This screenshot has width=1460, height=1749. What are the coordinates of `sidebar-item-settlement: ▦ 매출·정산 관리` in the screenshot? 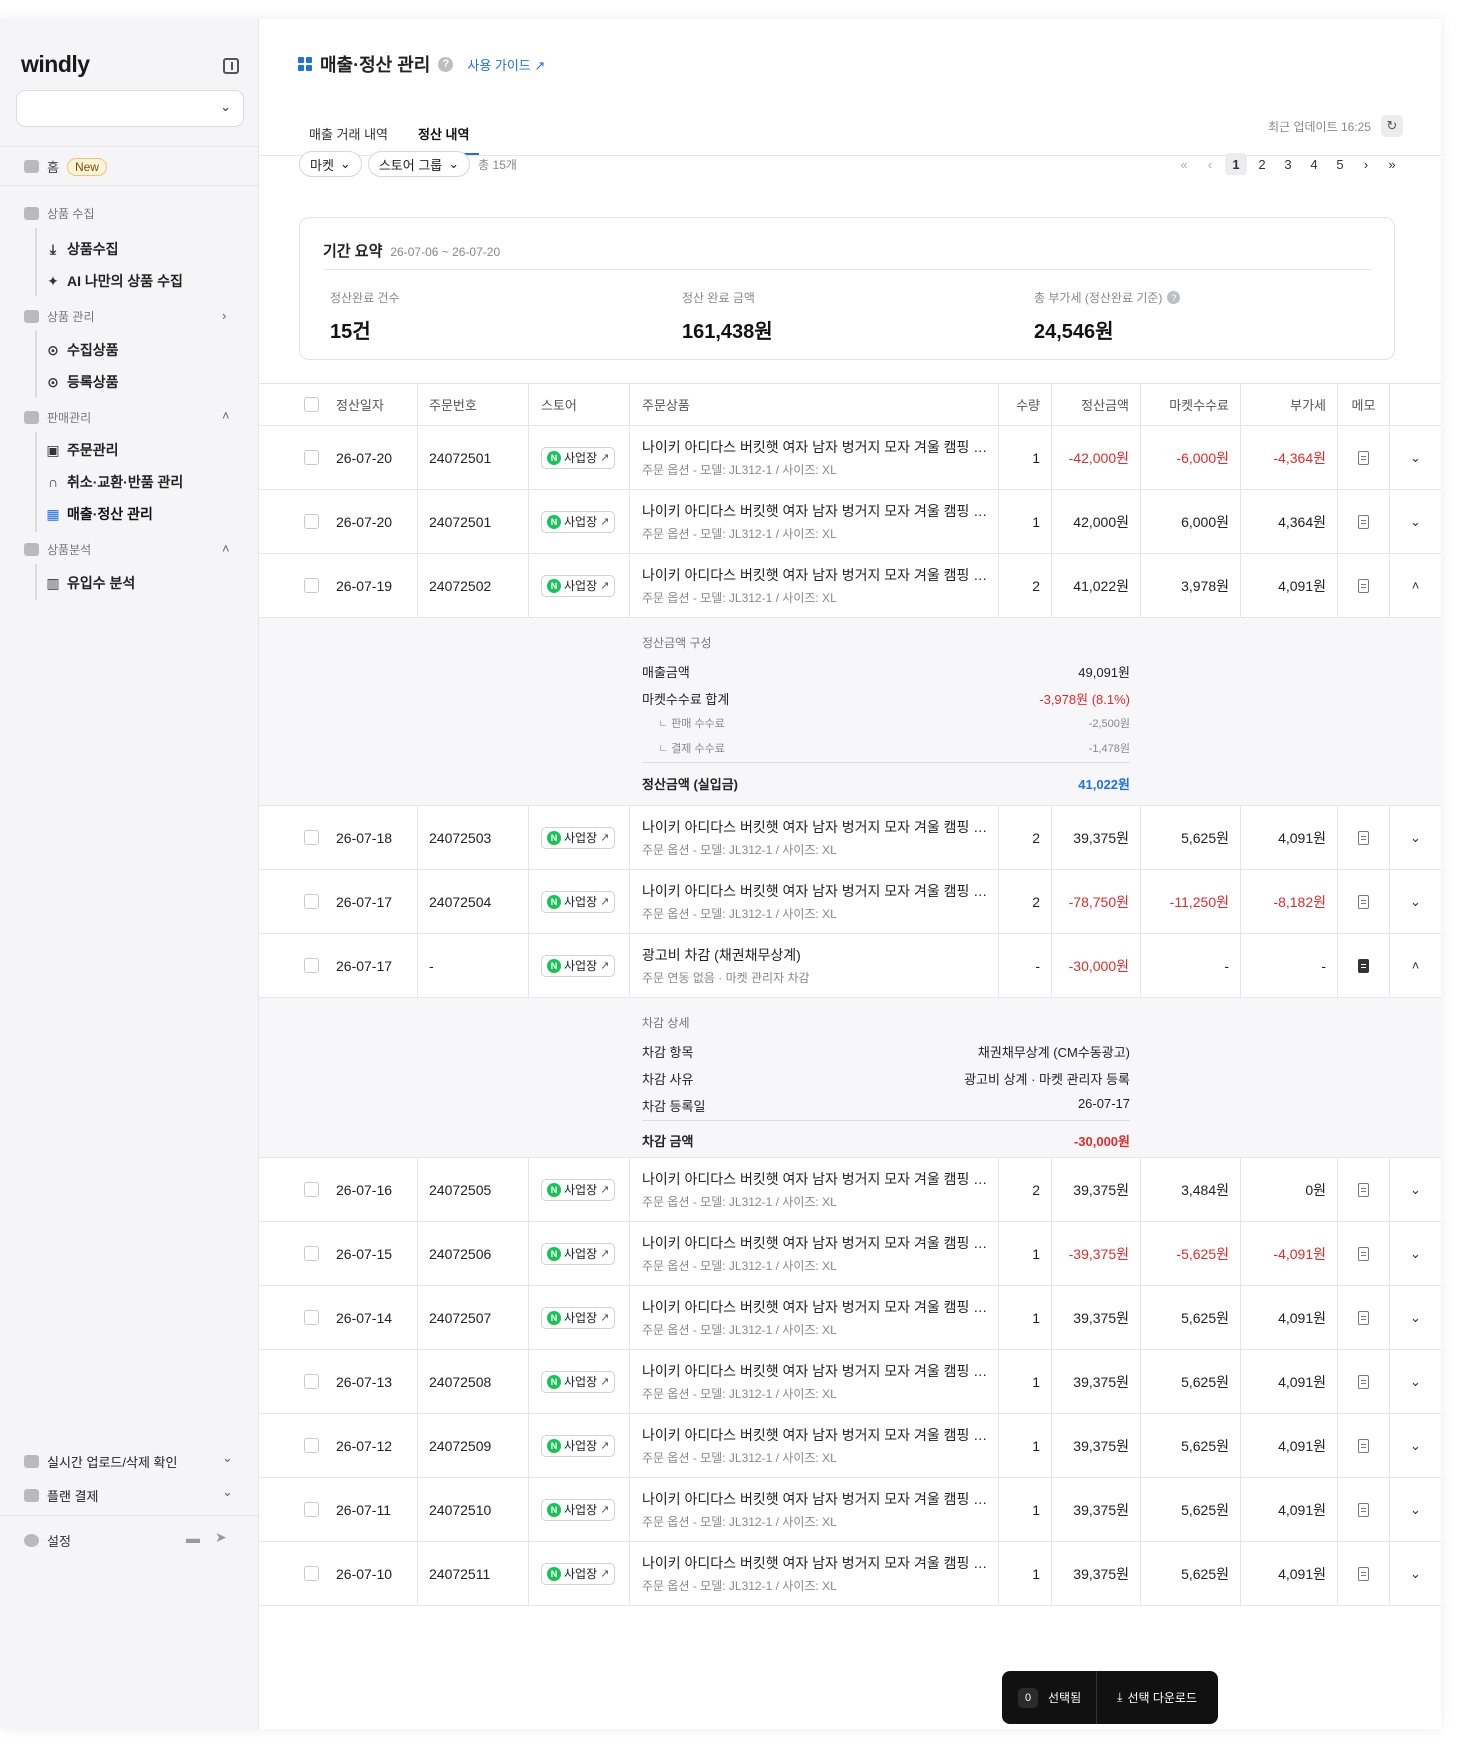 It's located at (98, 514).